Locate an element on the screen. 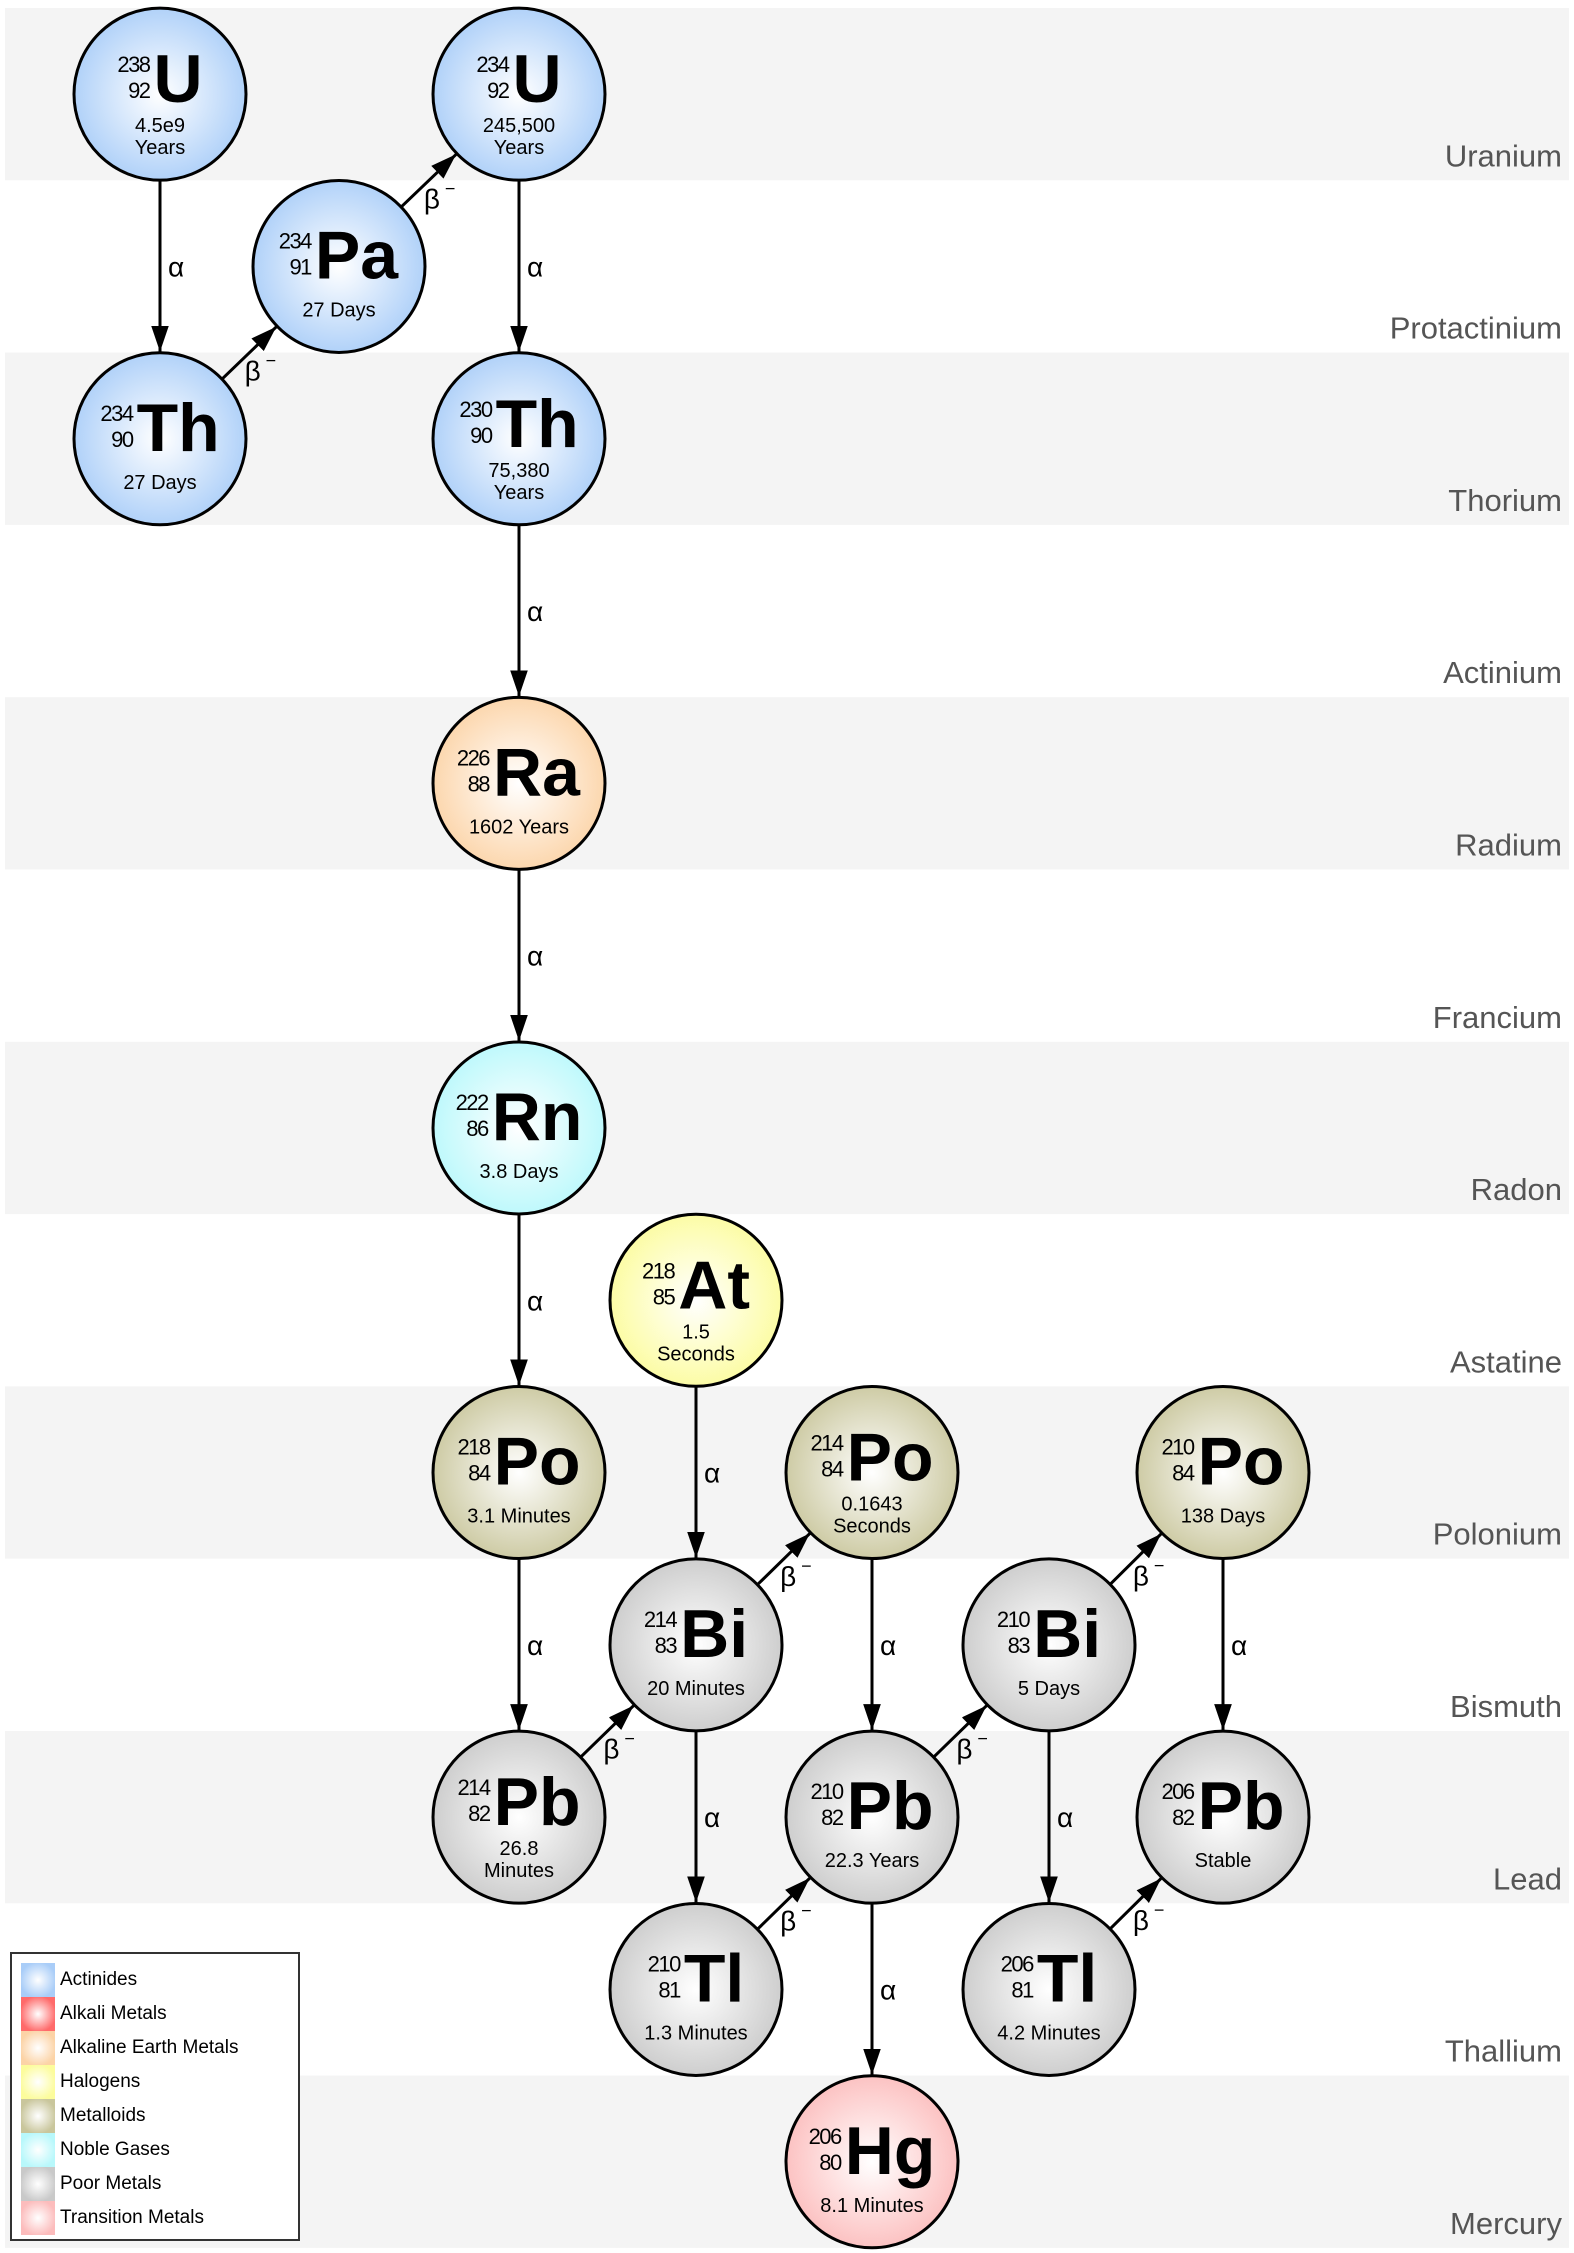 The height and width of the screenshot is (2253, 1574). legend-item-alkaline-earth: Alkaline Earth Metals is located at coordinates (159, 2048).